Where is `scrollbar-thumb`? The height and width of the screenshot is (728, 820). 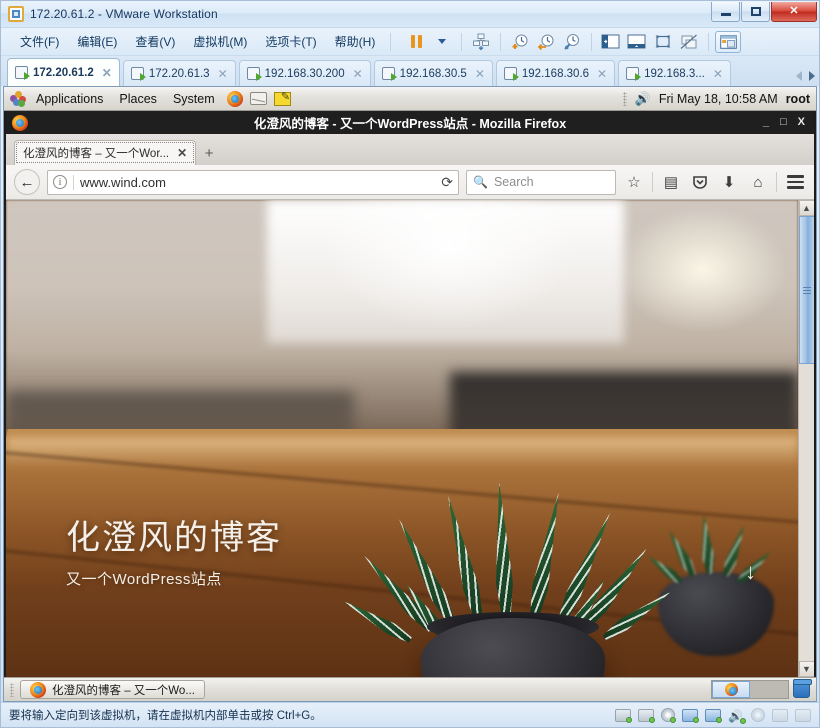 scrollbar-thumb is located at coordinates (806, 290).